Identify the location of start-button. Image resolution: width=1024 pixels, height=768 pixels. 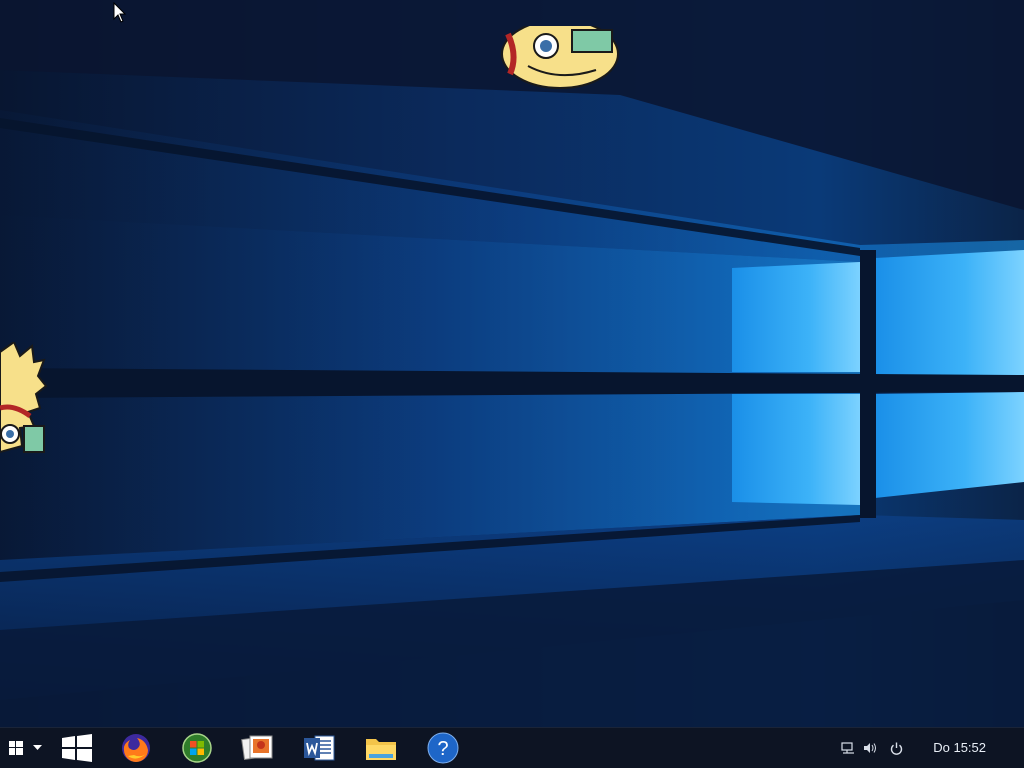
(25, 748).